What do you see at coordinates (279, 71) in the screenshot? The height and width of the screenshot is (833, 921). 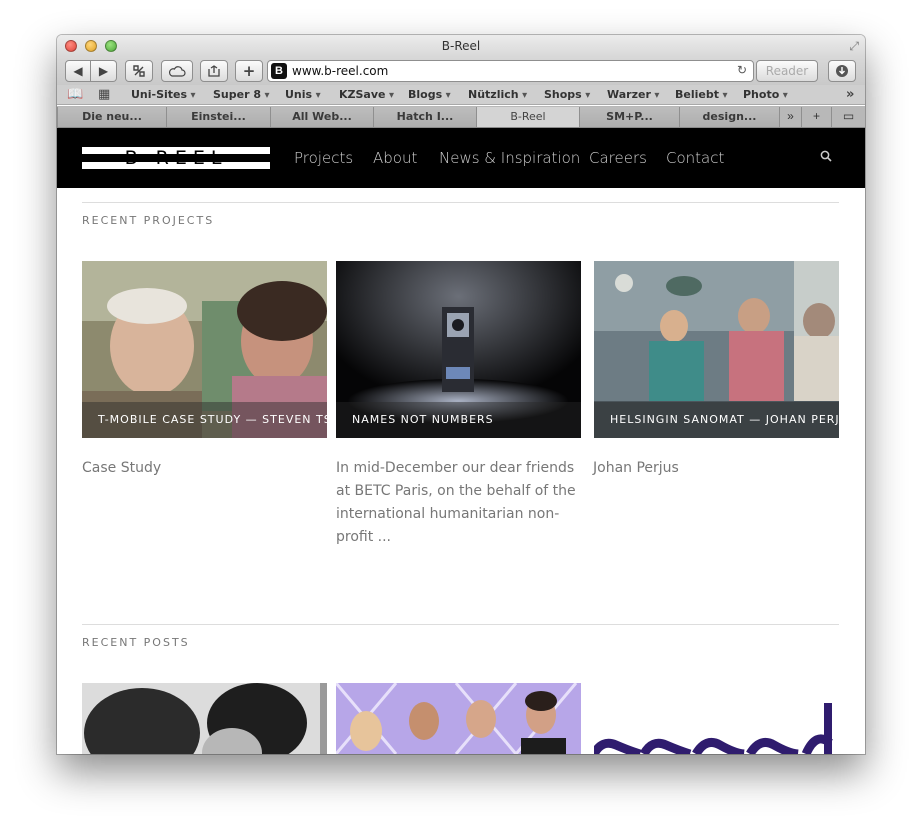 I see `site-favicon: B` at bounding box center [279, 71].